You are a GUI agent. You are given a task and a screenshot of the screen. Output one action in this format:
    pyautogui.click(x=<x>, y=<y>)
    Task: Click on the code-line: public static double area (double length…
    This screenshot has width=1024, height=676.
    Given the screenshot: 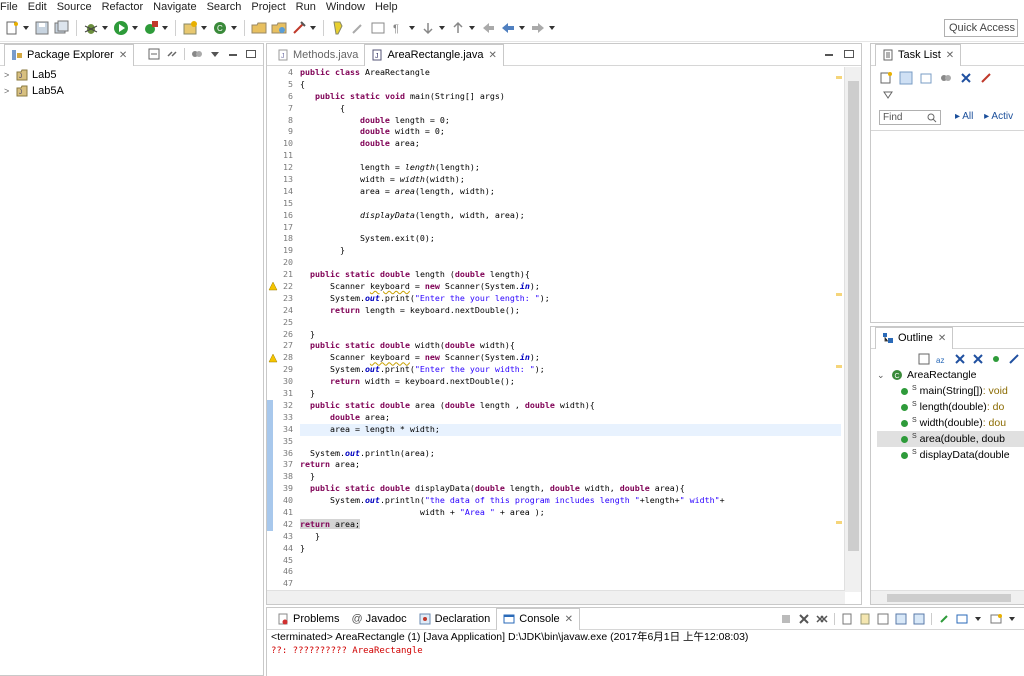 What is the action you would take?
    pyautogui.click(x=570, y=406)
    